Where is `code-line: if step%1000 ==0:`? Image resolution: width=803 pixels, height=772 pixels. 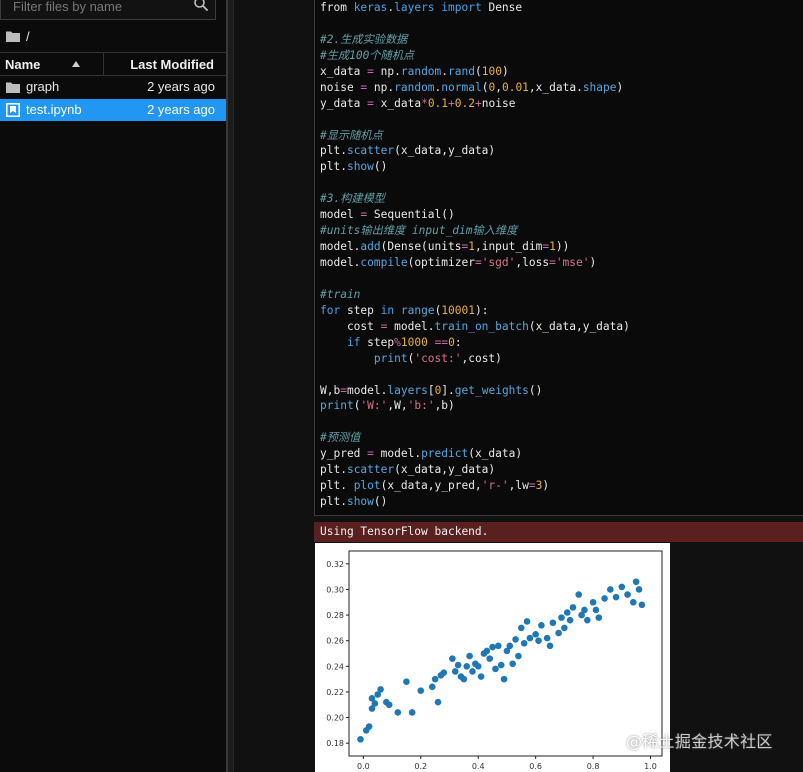 code-line: if step%1000 ==0: is located at coordinates (475, 343).